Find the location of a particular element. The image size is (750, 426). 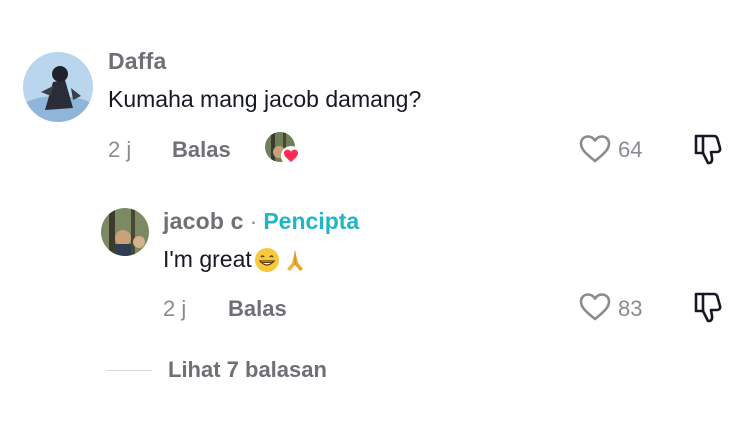

creator-badge: Pencipta is located at coordinates (311, 221).